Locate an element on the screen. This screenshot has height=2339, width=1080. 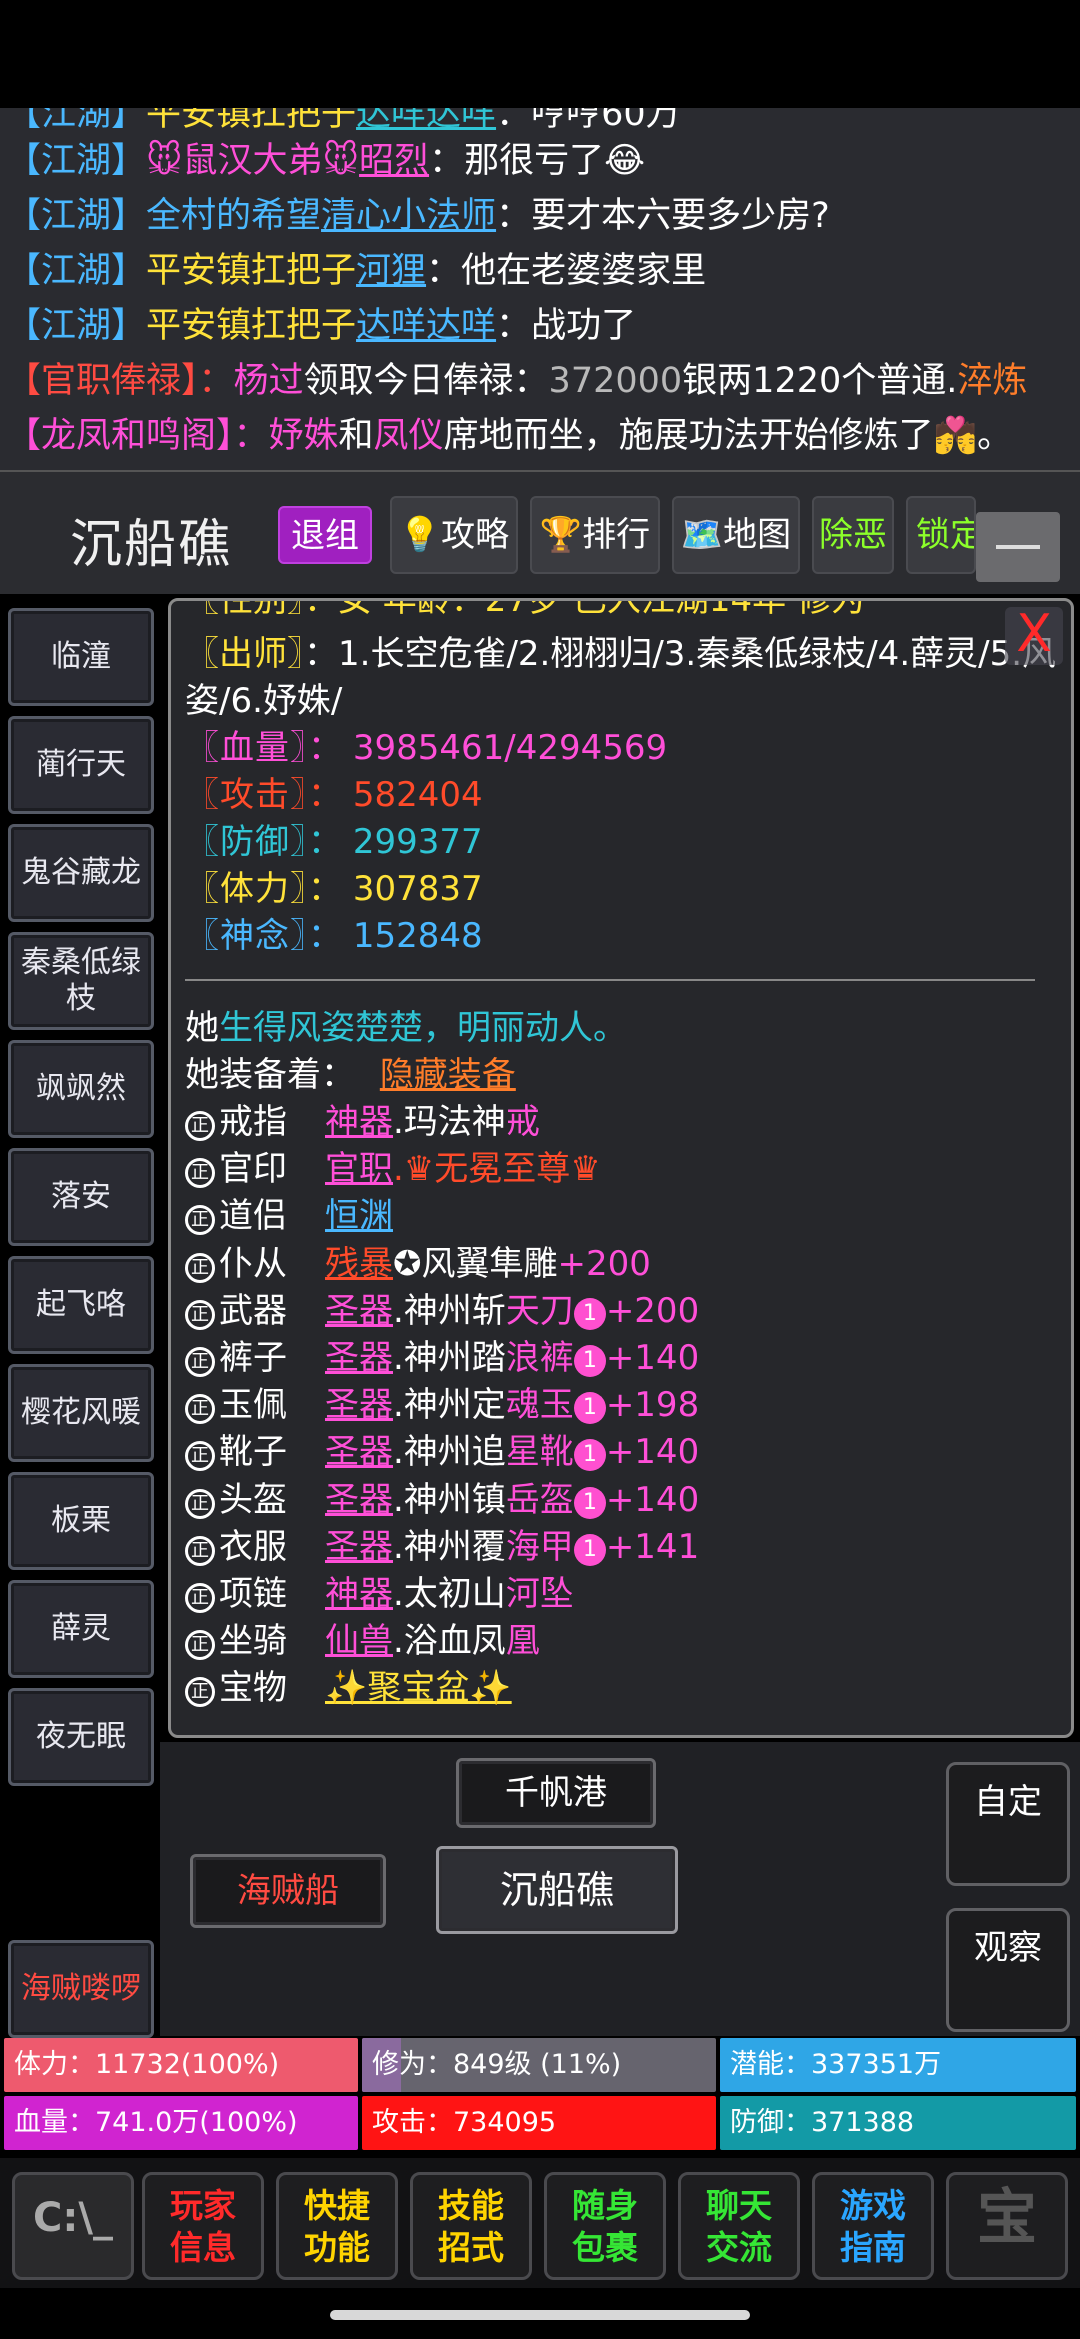
map-exit-north: 千帆港 is located at coordinates (556, 1793).